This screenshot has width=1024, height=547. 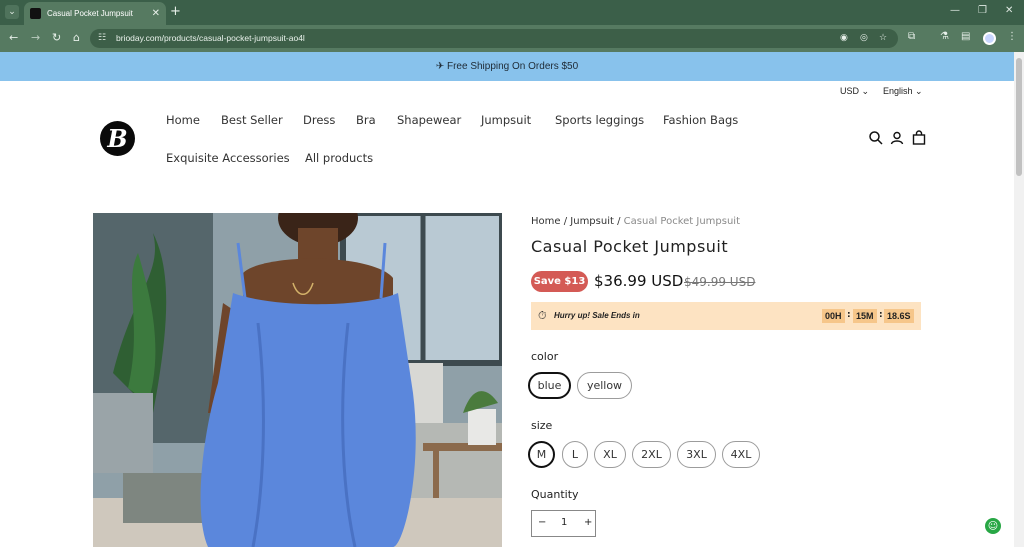 What do you see at coordinates (12, 12) in the screenshot?
I see `tab-search-icon: ⌄` at bounding box center [12, 12].